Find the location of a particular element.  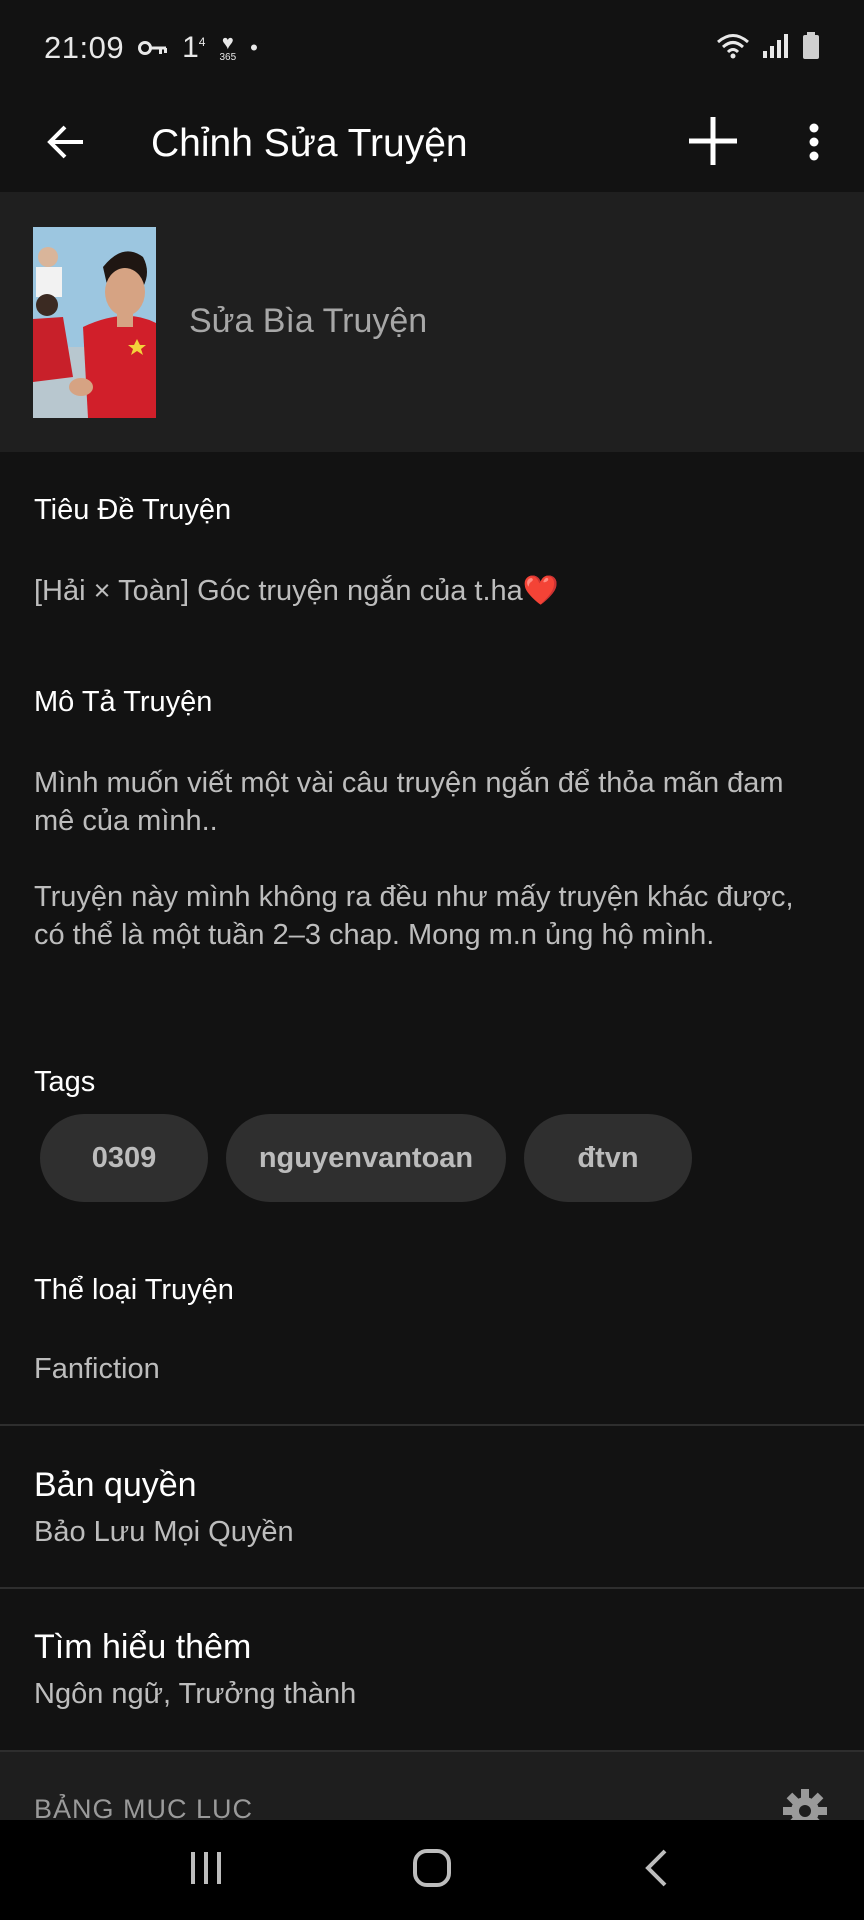

nav-back-button is located at coordinates (656, 1870).